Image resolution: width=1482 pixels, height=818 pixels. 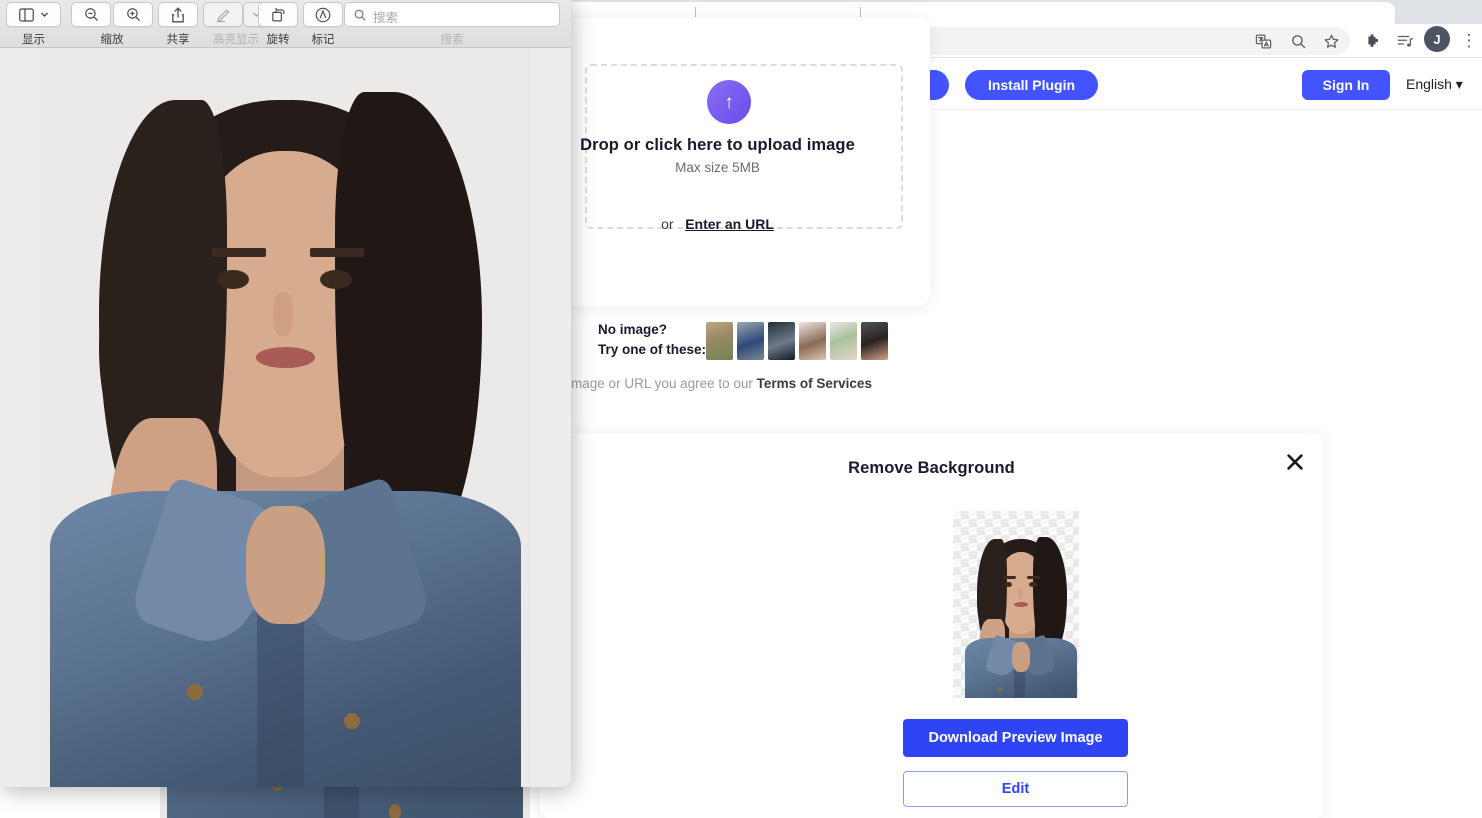 What do you see at coordinates (1298, 41) in the screenshot?
I see `zoom-search-icon` at bounding box center [1298, 41].